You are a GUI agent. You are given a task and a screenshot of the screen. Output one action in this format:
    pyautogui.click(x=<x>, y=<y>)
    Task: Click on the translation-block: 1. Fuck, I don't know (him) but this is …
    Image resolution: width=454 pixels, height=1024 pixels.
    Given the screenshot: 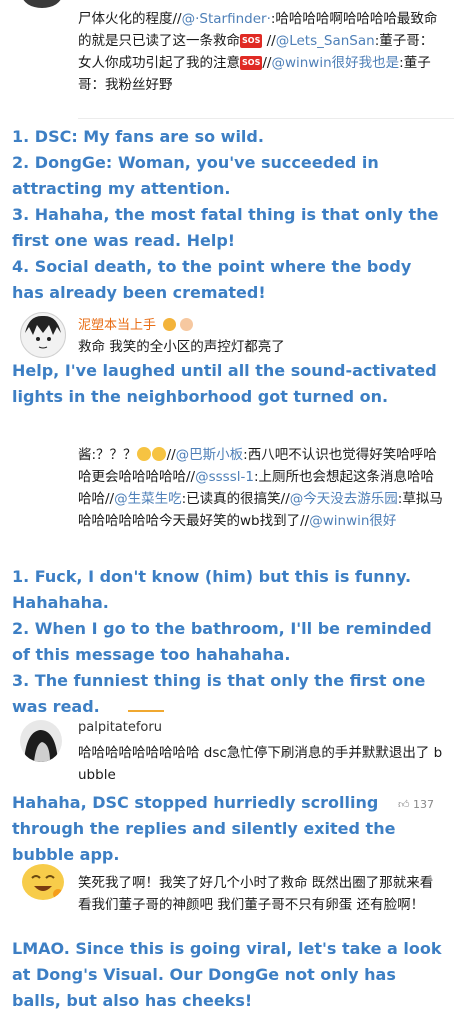 What is the action you would take?
    pyautogui.click(x=230, y=642)
    